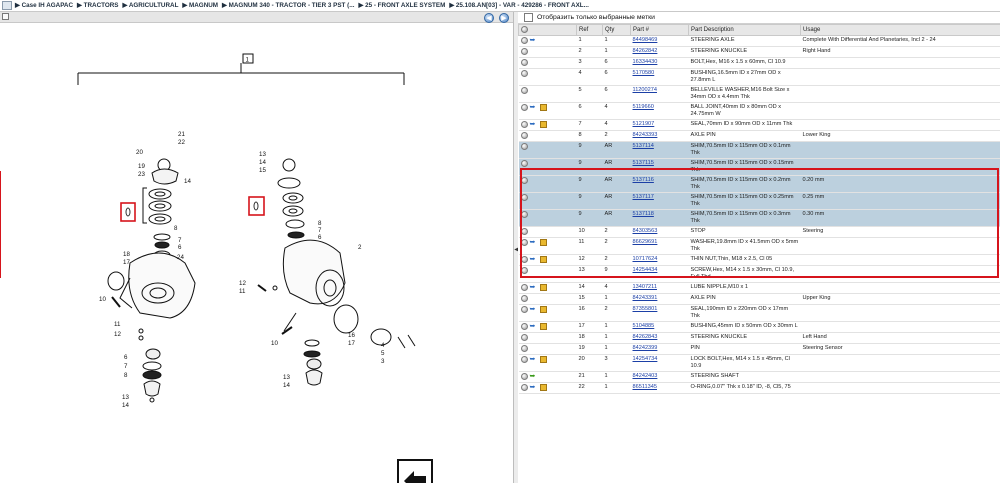 The height and width of the screenshot is (483, 1000). Describe the element at coordinates (117, 334) in the screenshot. I see `callout-12: 12` at that location.